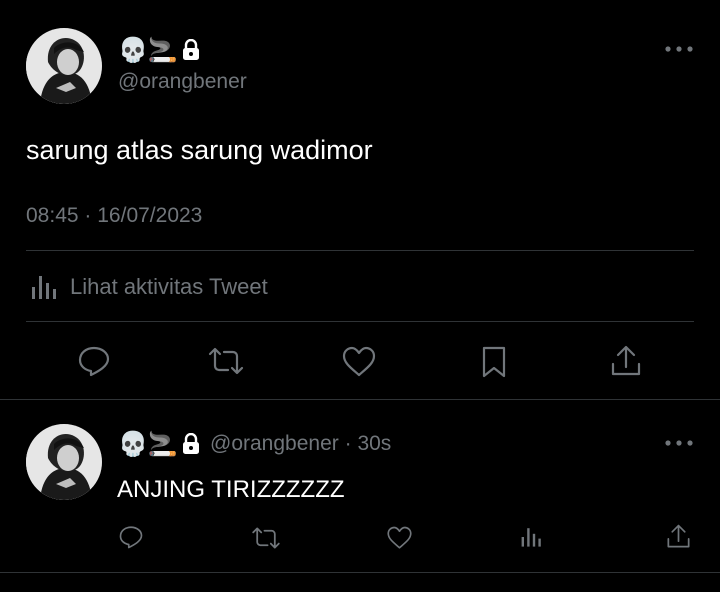 Image resolution: width=720 pixels, height=592 pixels. Describe the element at coordinates (374, 443) in the screenshot. I see `tweet-age: 30s` at that location.